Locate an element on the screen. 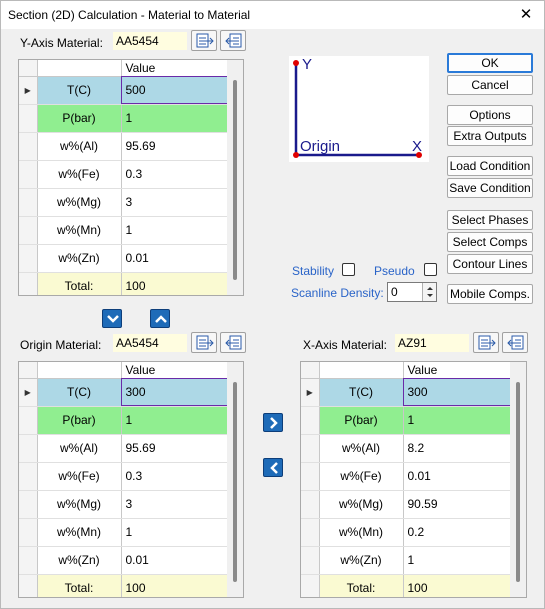  copy-right-button is located at coordinates (273, 422).